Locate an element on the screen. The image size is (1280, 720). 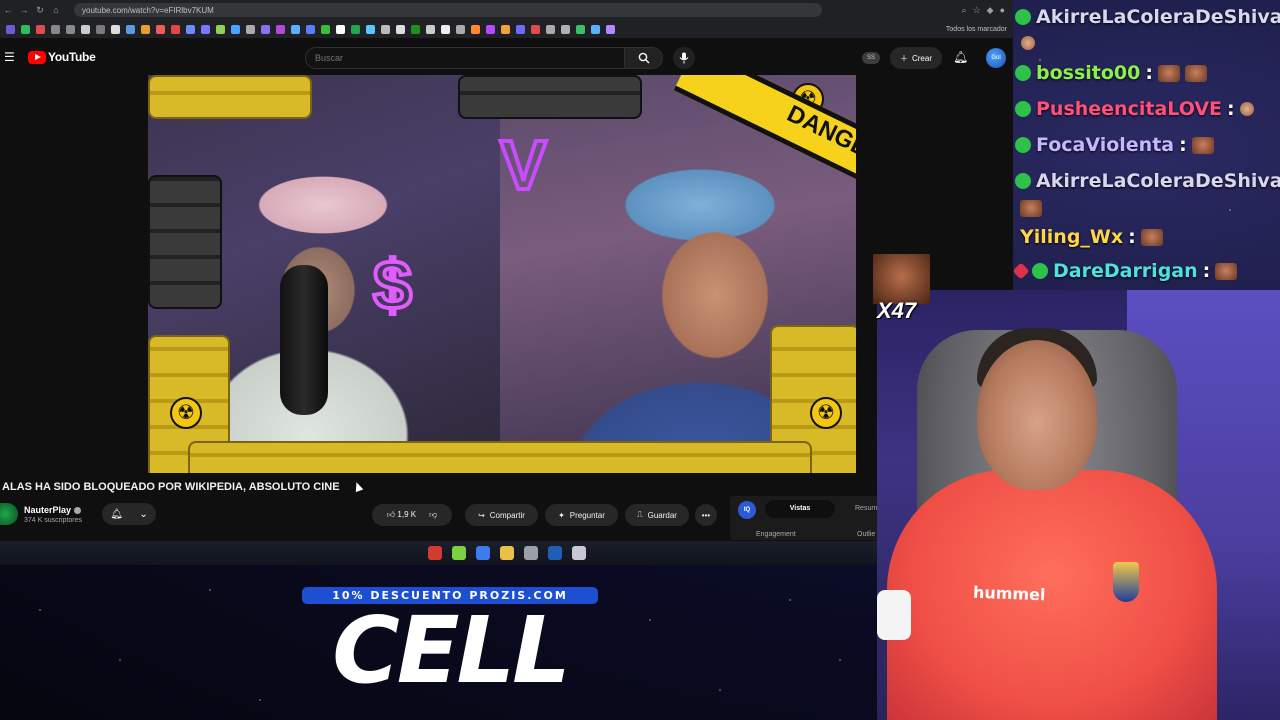
home-icon: ⌂ is located at coordinates (56, 10).